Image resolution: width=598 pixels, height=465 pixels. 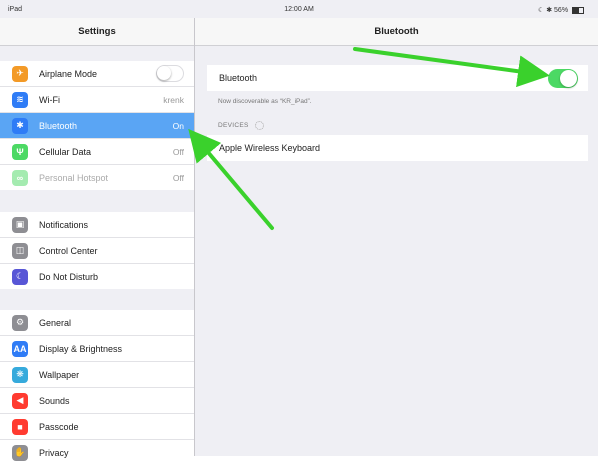 I want to click on sidebar-item-passcode: ■ Passcode, so click(x=97, y=427).